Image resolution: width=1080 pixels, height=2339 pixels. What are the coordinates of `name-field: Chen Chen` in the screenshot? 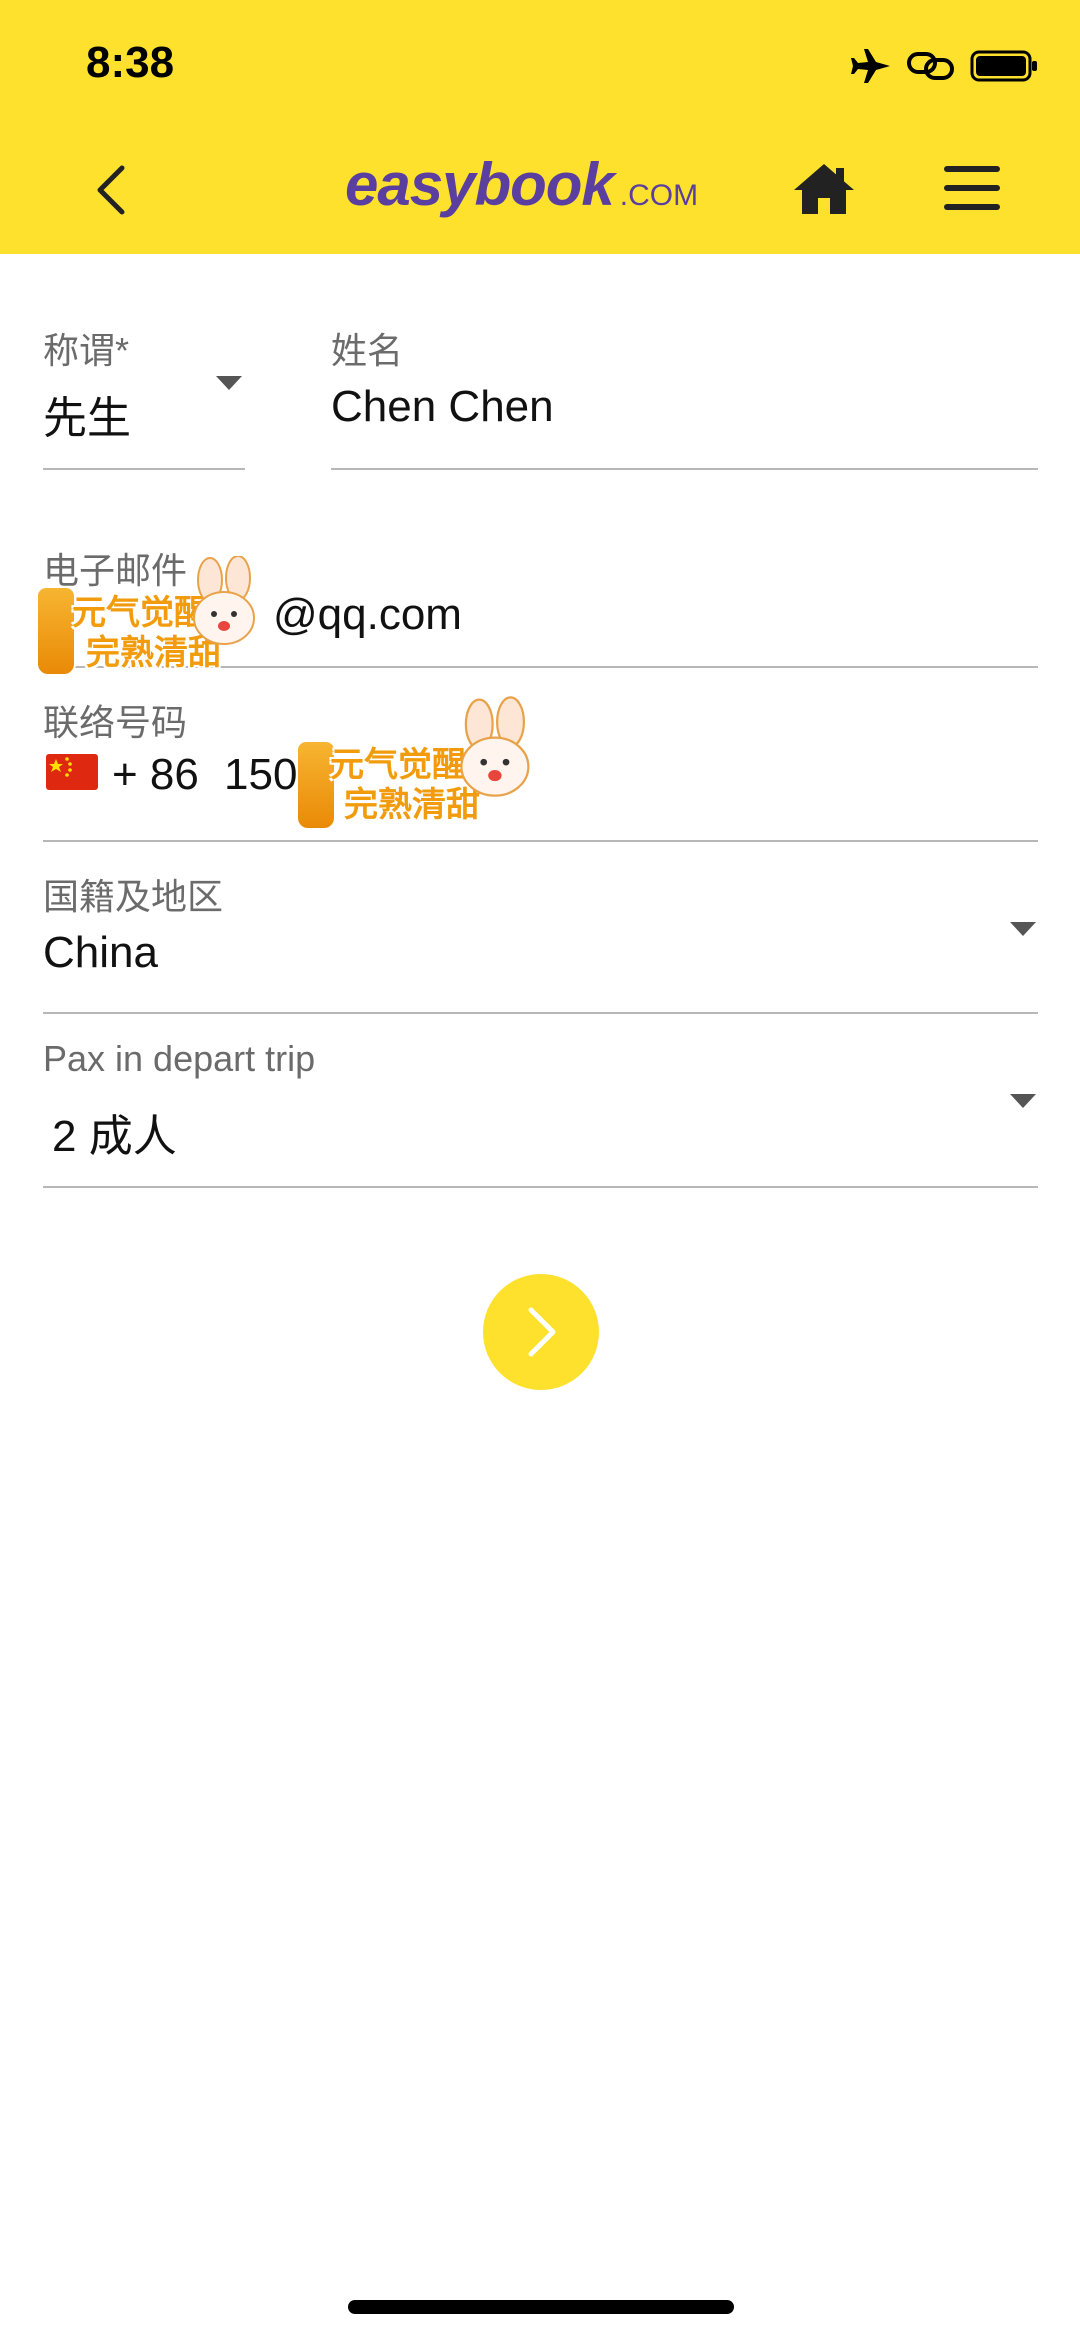 It's located at (442, 407).